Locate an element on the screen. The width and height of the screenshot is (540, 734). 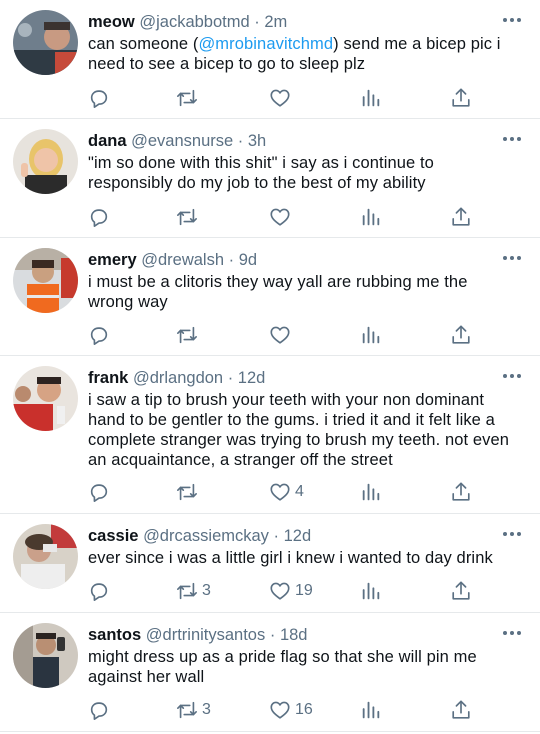
mention-link: @mrobinavitchmd is located at coordinates (265, 44).